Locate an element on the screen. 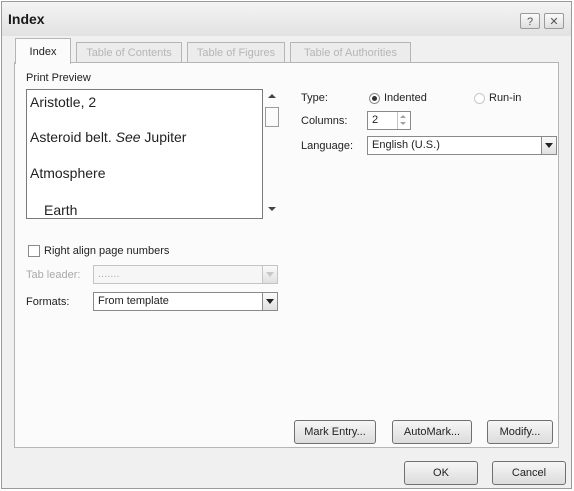 Image resolution: width=574 pixels, height=491 pixels. language-label: Language: is located at coordinates (327, 146).